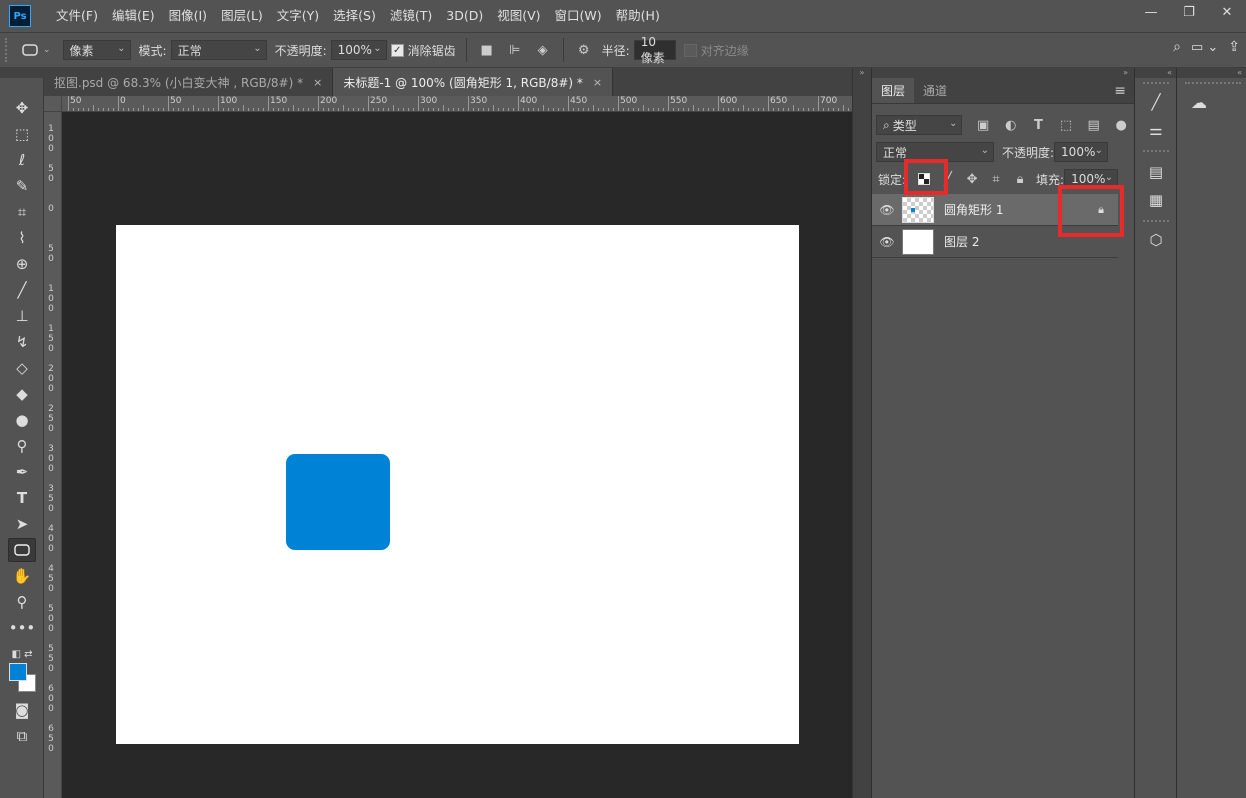  Describe the element at coordinates (22, 290) in the screenshot. I see `brush-tool-icon: ╱` at that location.